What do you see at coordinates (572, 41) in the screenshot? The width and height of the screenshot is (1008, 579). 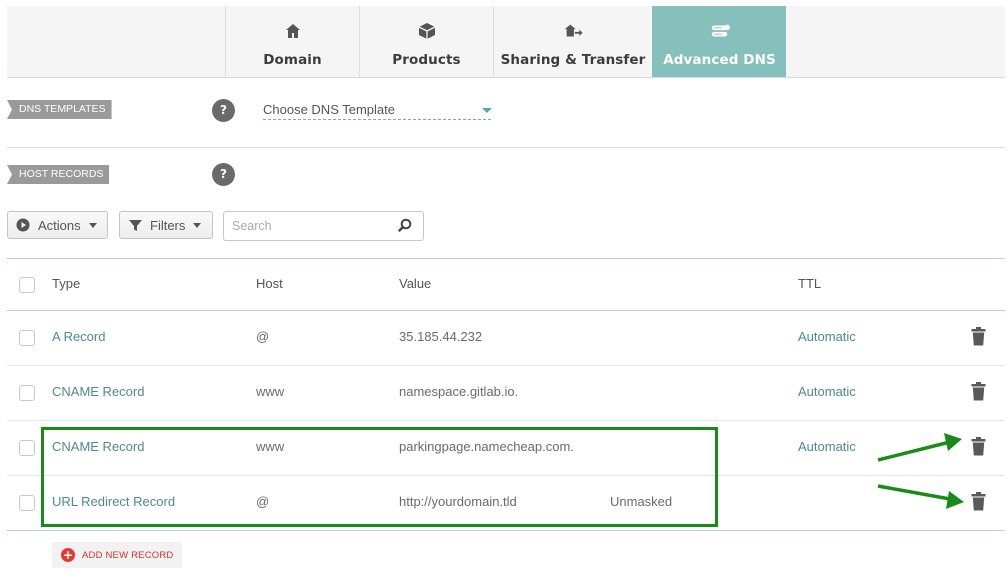 I see `tab-sharing-transfer: Sharing & Transfer` at bounding box center [572, 41].